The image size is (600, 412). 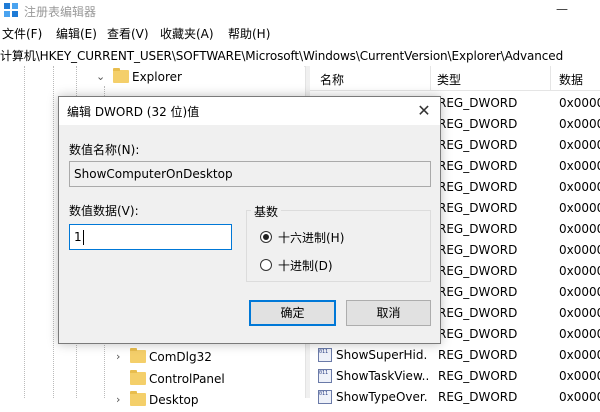 What do you see at coordinates (424, 111) in the screenshot?
I see `close-icon: ✕` at bounding box center [424, 111].